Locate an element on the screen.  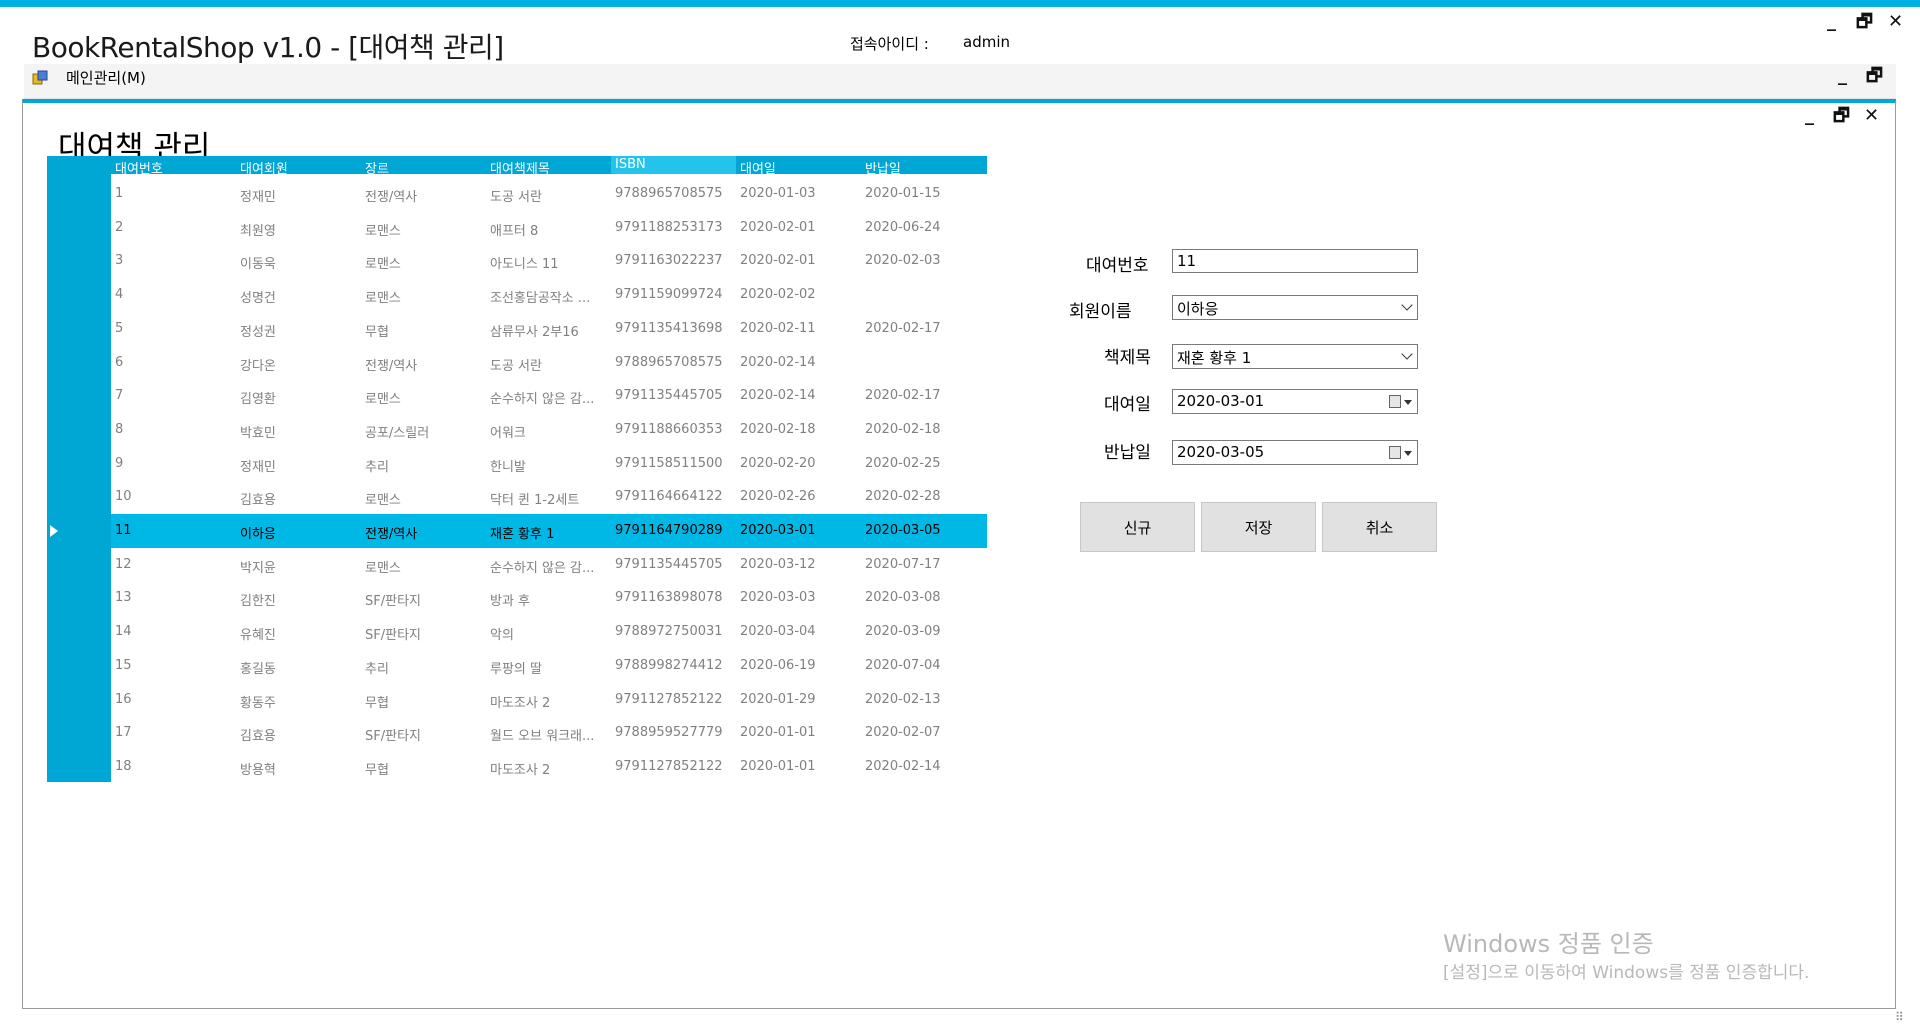
member-name-value: 이하응 is located at coordinates (1198, 309).